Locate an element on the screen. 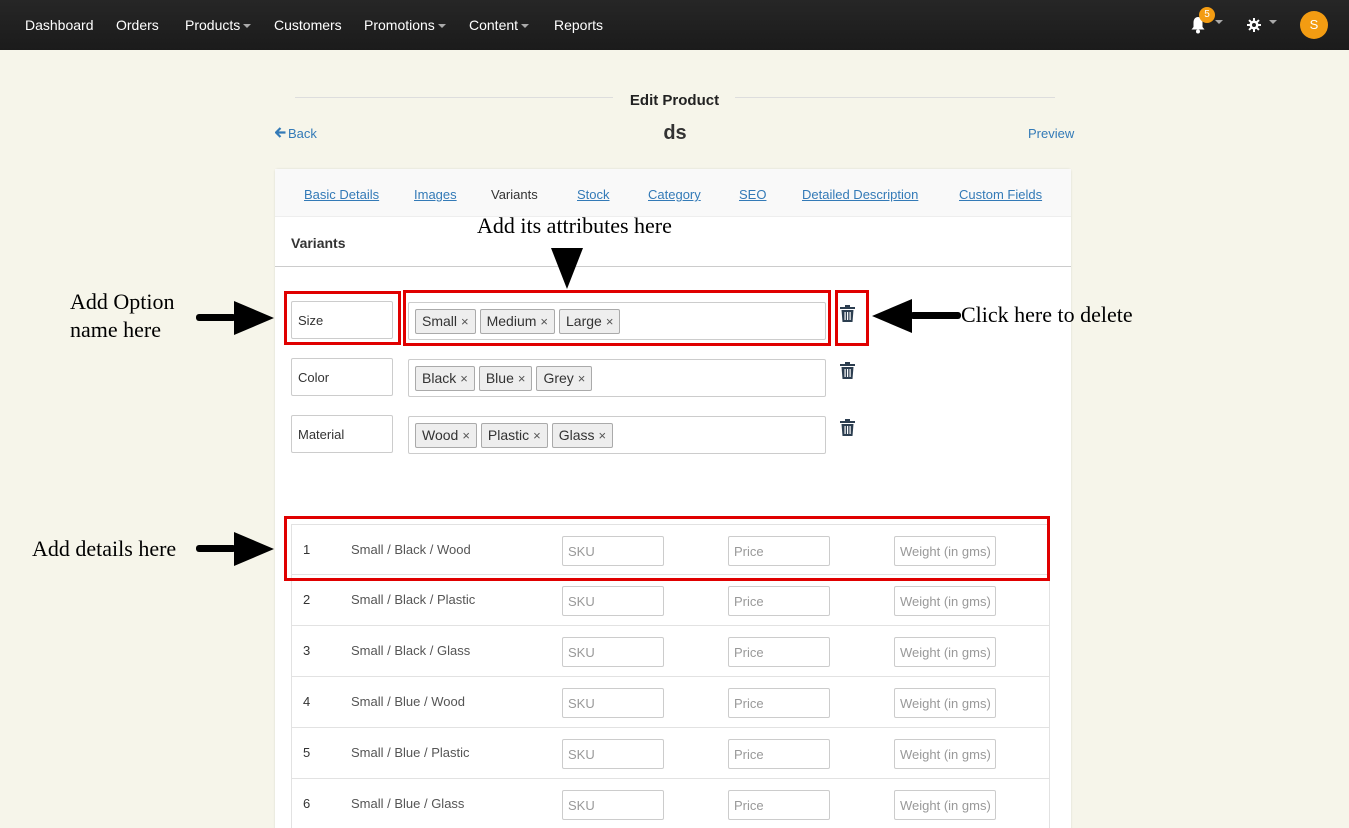 The height and width of the screenshot is (828, 1349). tag-label: Wood is located at coordinates (440, 435).